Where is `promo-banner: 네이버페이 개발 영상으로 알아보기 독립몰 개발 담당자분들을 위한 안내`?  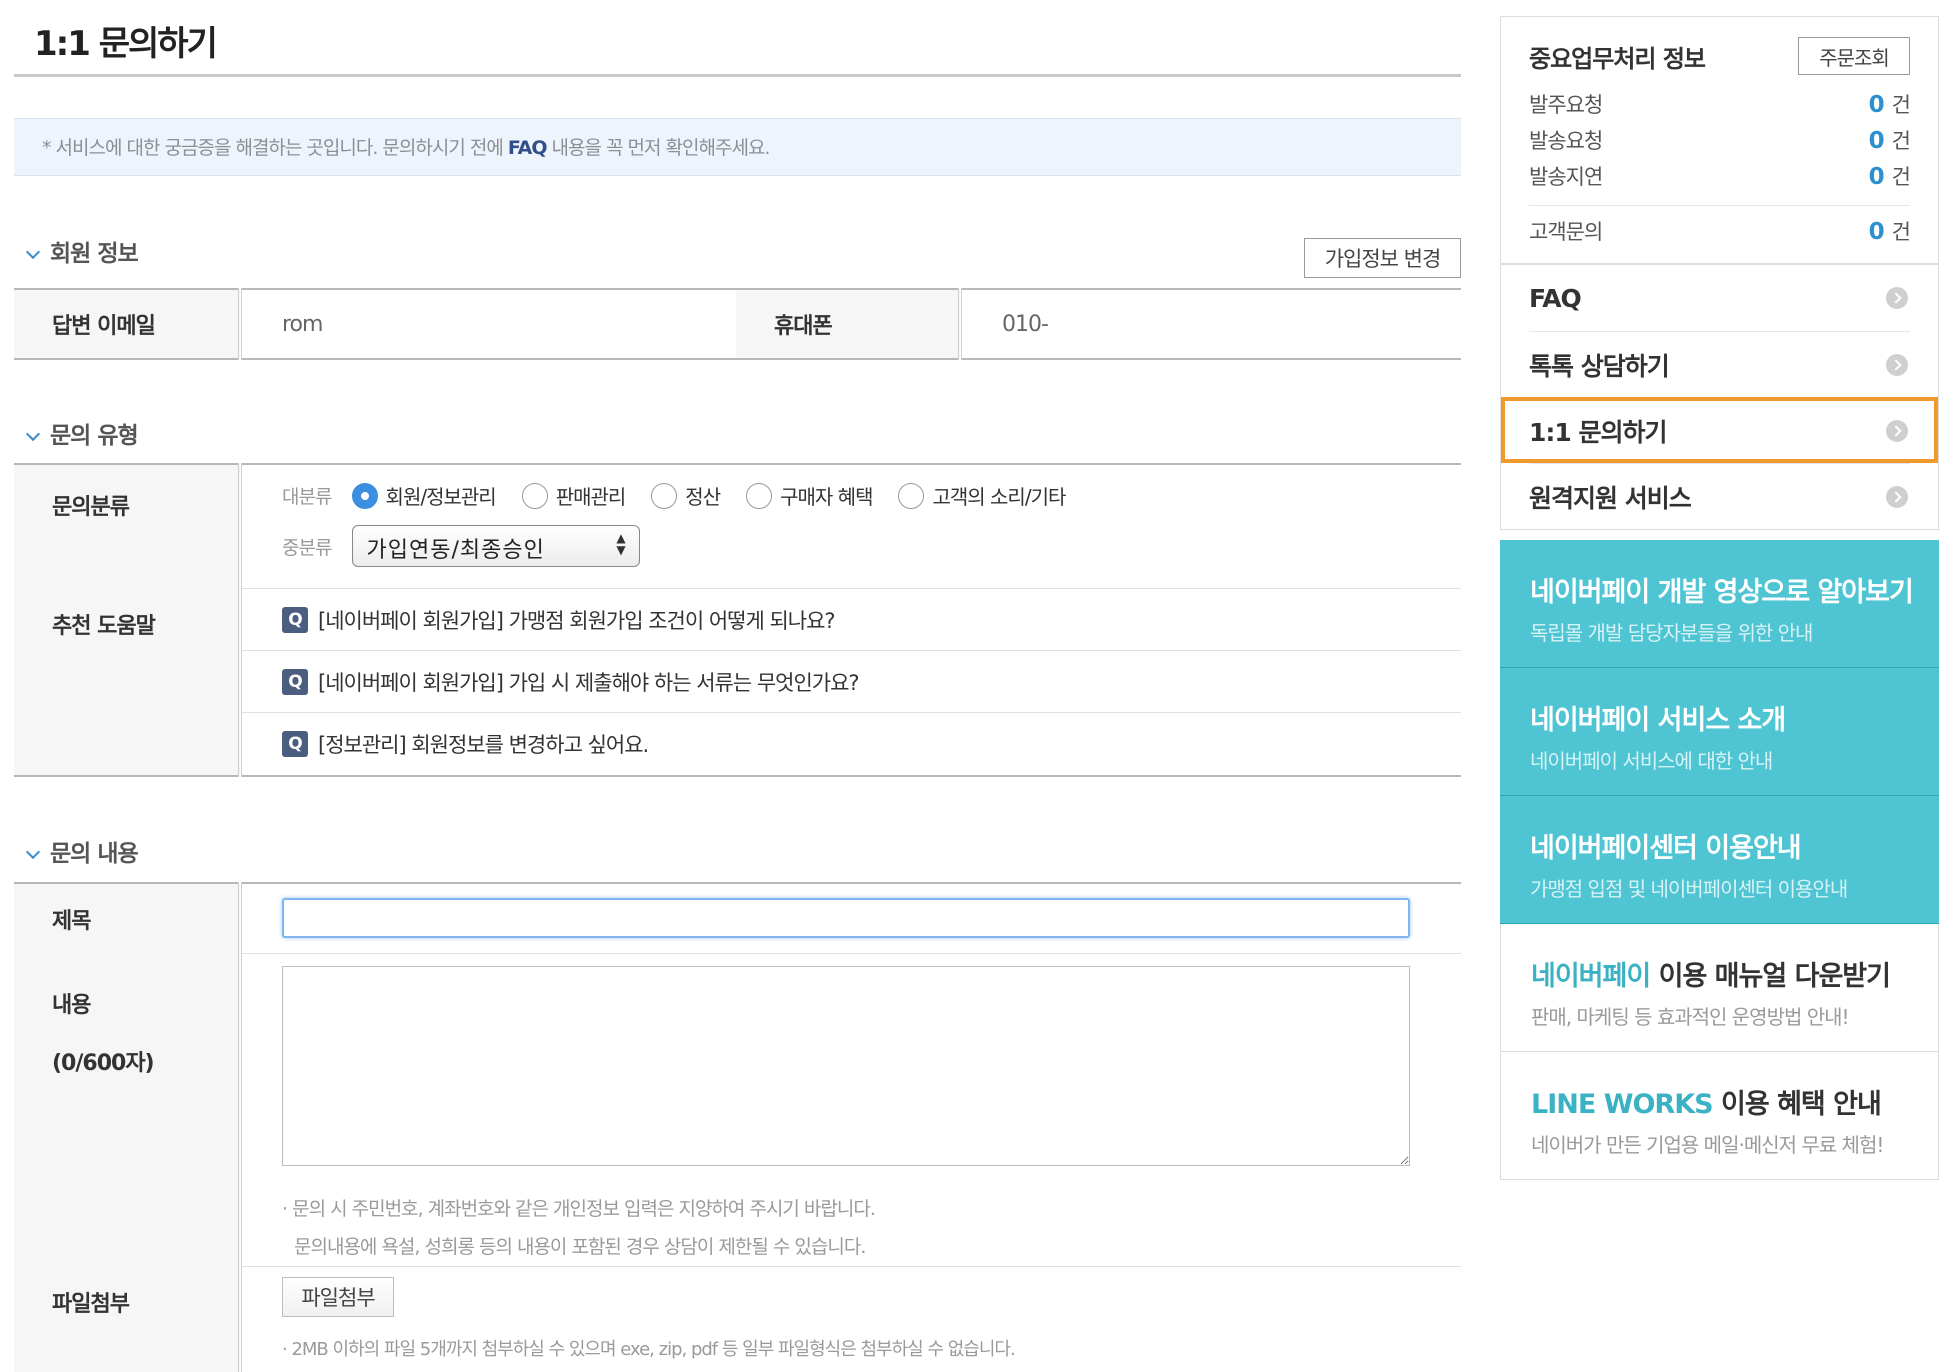 promo-banner: 네이버페이 개발 영상으로 알아보기 독립몰 개발 담당자분들을 위한 안내 is located at coordinates (1719, 604).